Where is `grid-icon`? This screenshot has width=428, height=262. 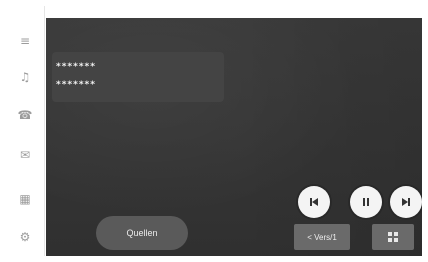 grid-icon is located at coordinates (393, 237).